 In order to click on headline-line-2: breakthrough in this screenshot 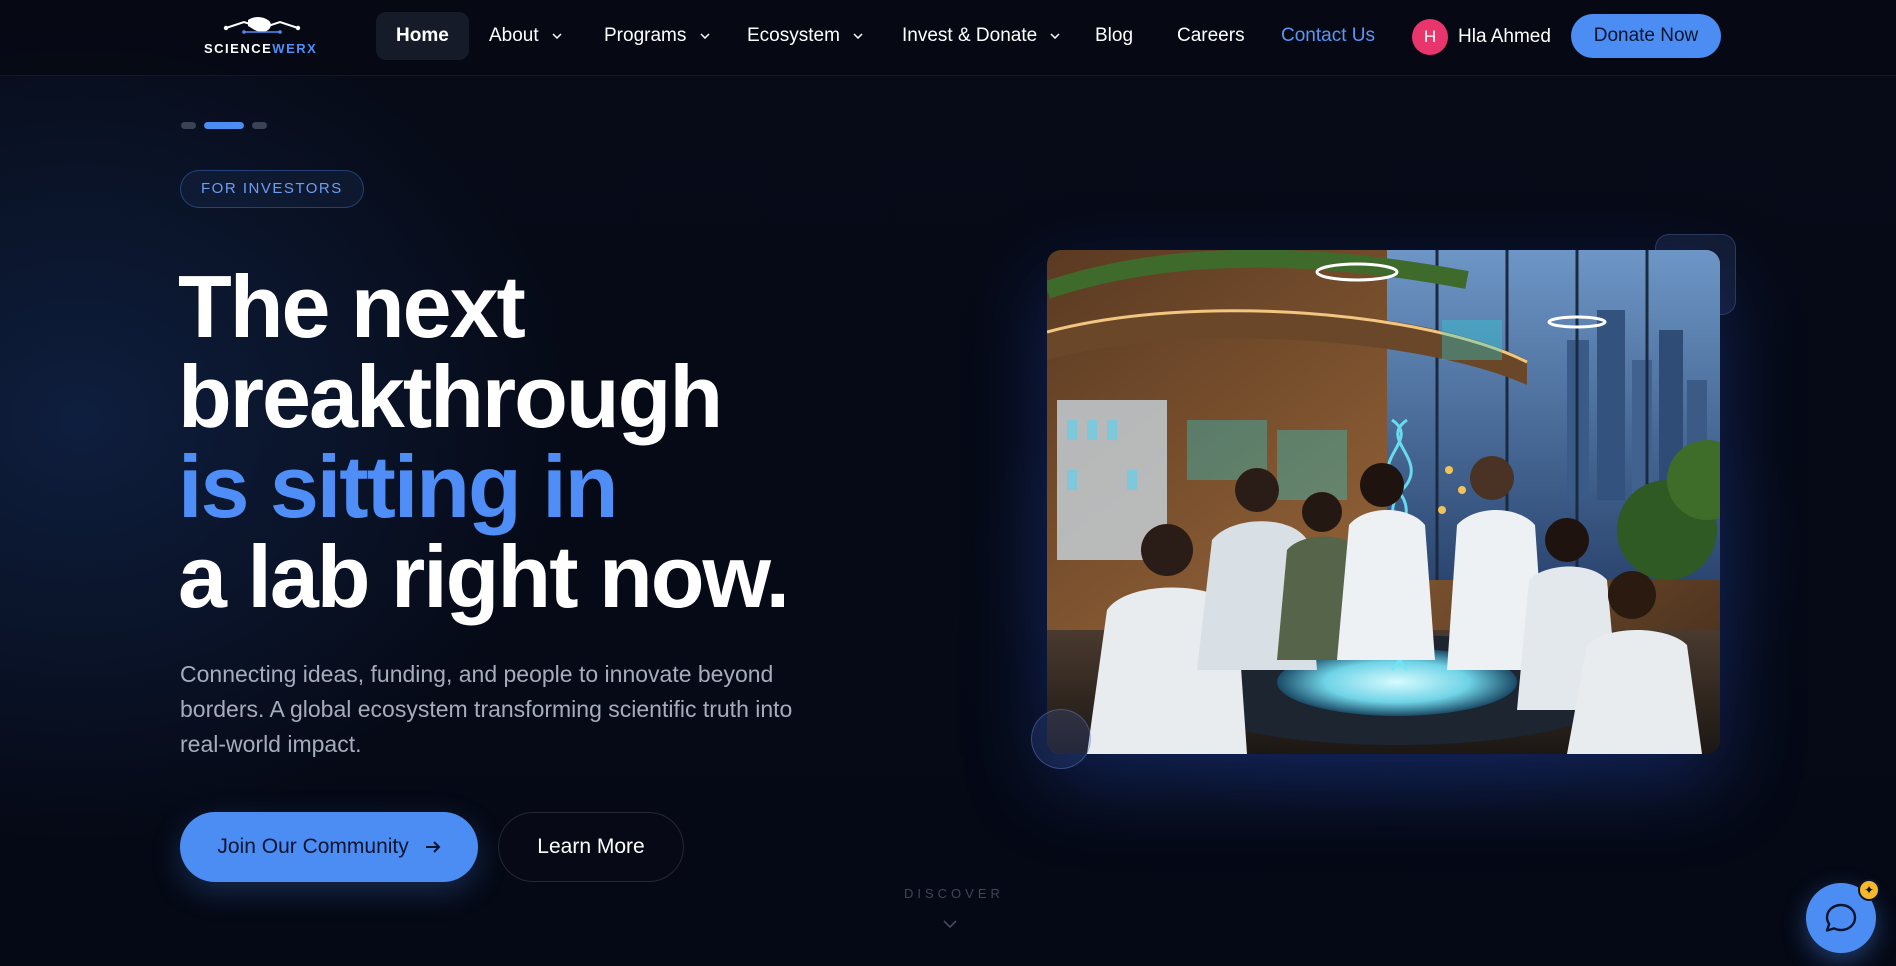, I will do `click(450, 396)`.